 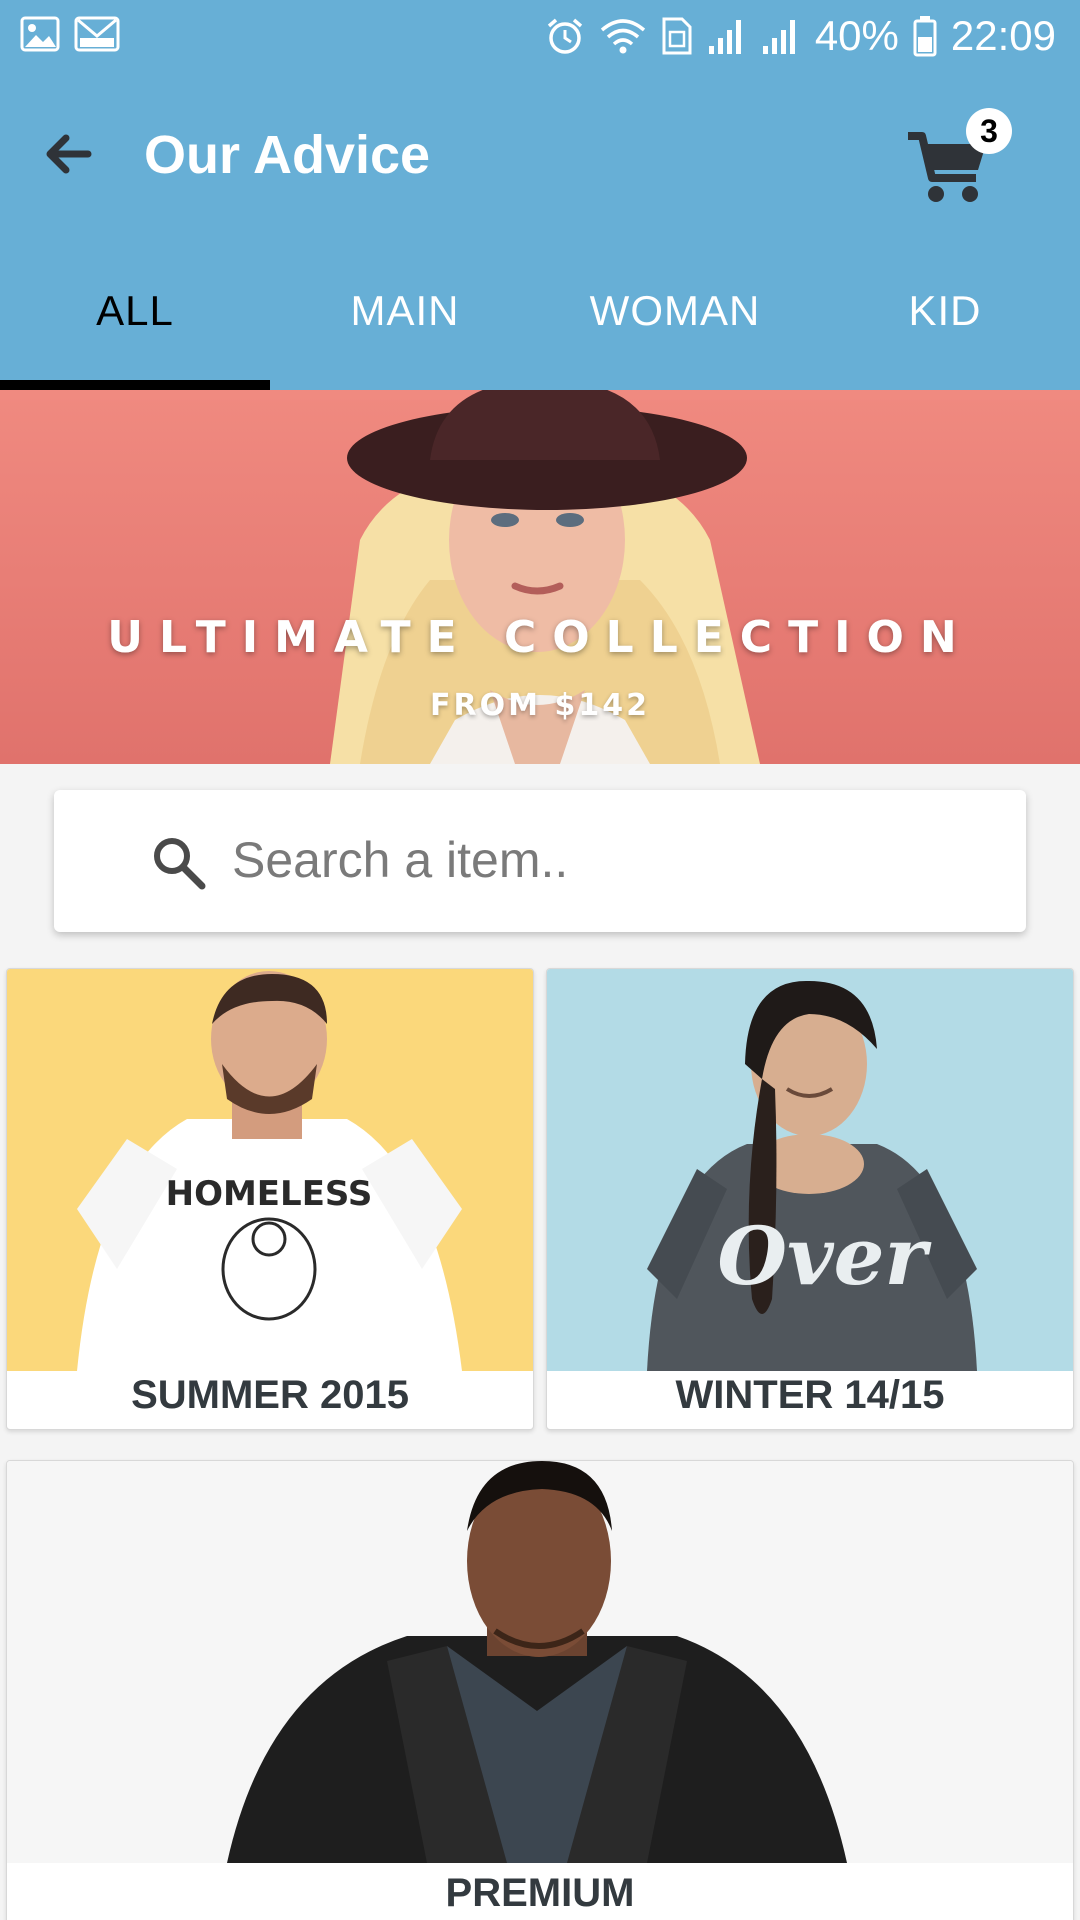 What do you see at coordinates (405, 310) in the screenshot?
I see `tab-label: MAIN` at bounding box center [405, 310].